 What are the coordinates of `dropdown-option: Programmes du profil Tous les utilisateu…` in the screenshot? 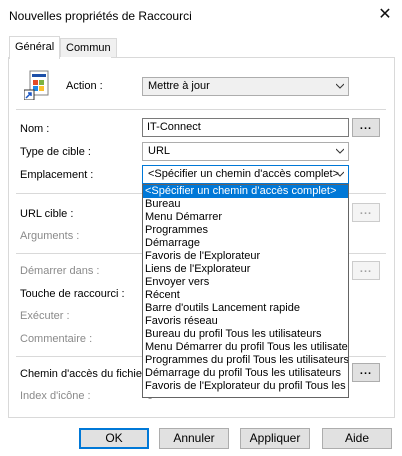 It's located at (245, 360).